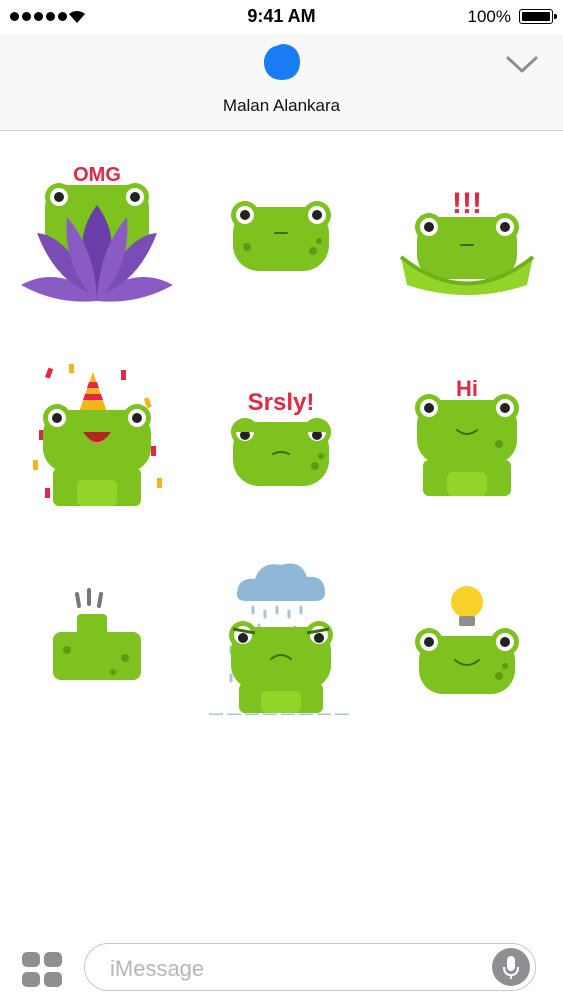 The height and width of the screenshot is (1000, 563). I want to click on contact-avatar, so click(282, 62).